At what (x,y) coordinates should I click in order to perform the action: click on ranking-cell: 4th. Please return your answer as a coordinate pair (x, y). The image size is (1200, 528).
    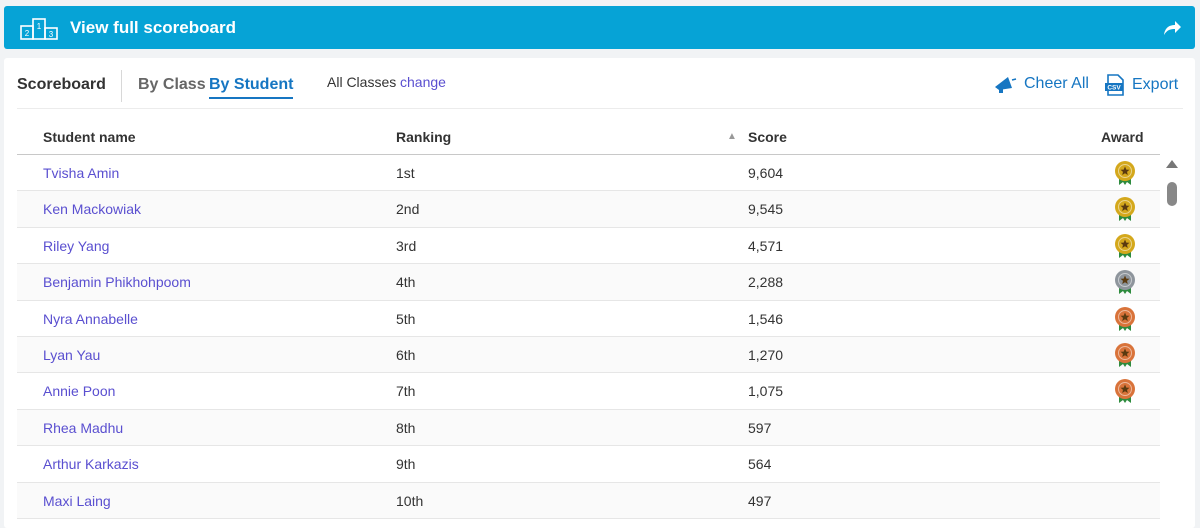
    Looking at the image, I should click on (406, 282).